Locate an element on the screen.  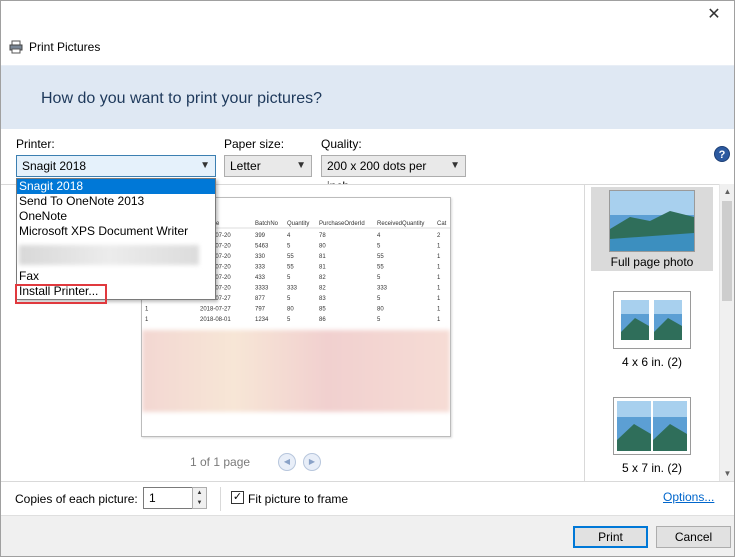
copies-stepper: ▲ ▼ is located at coordinates (199, 498).